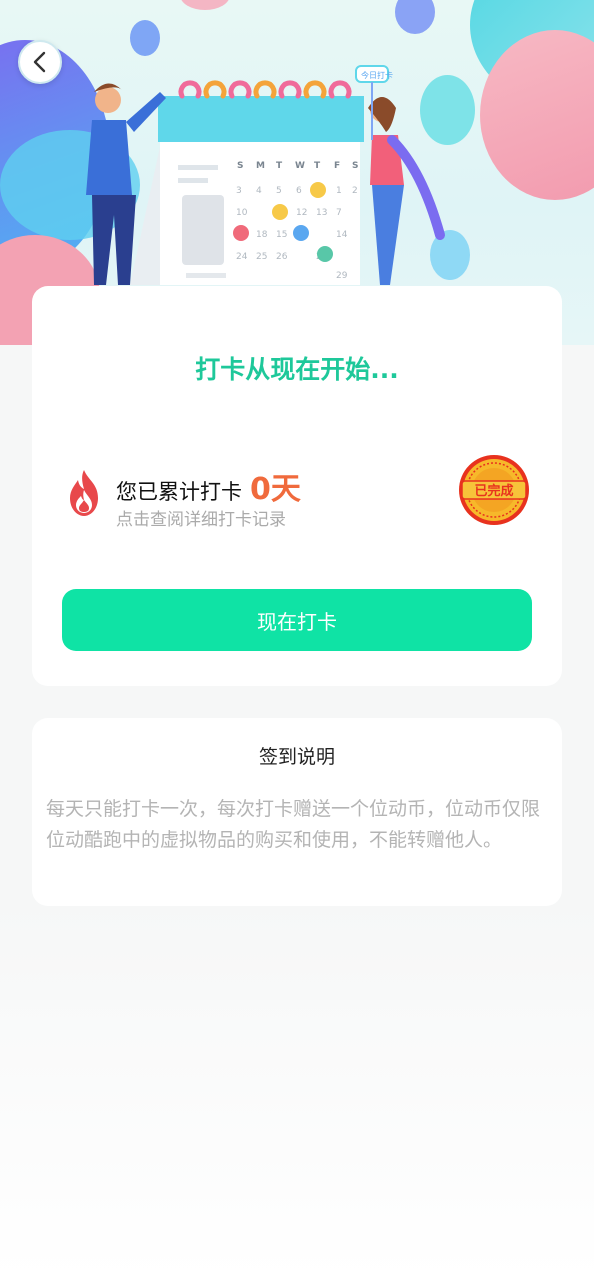 The width and height of the screenshot is (594, 1280). What do you see at coordinates (260, 166) in the screenshot?
I see `svg-text: M` at bounding box center [260, 166].